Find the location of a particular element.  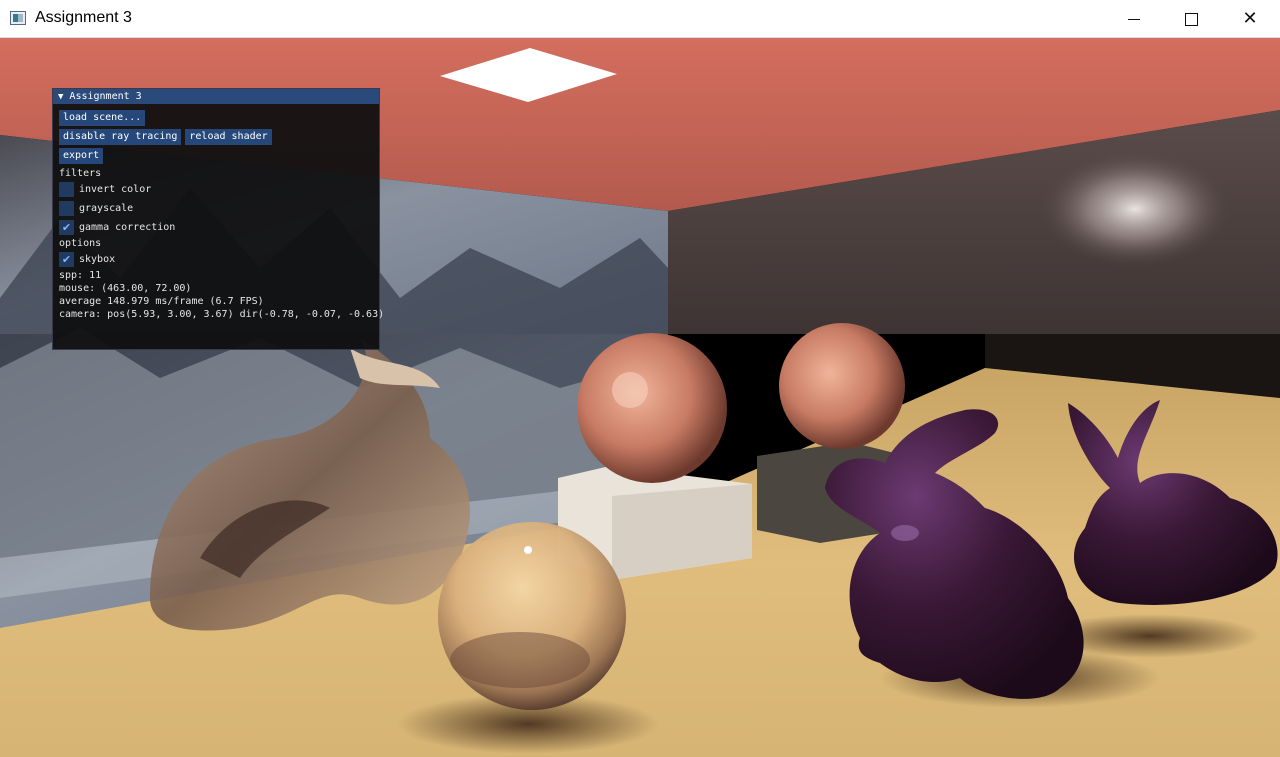

close-icon: ✕ is located at coordinates (1250, 18).